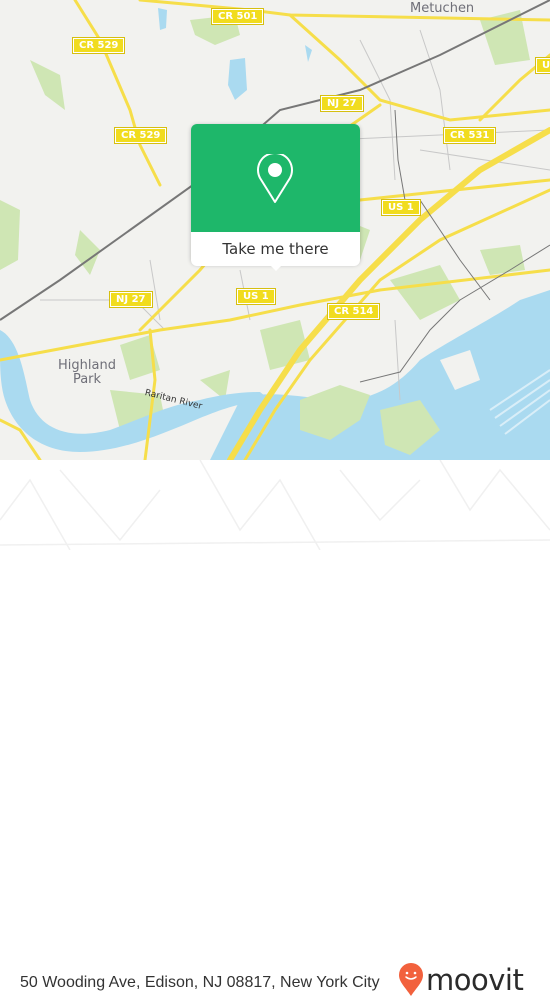  What do you see at coordinates (237, 16) in the screenshot?
I see `road-shield-cr501: CR 501` at bounding box center [237, 16].